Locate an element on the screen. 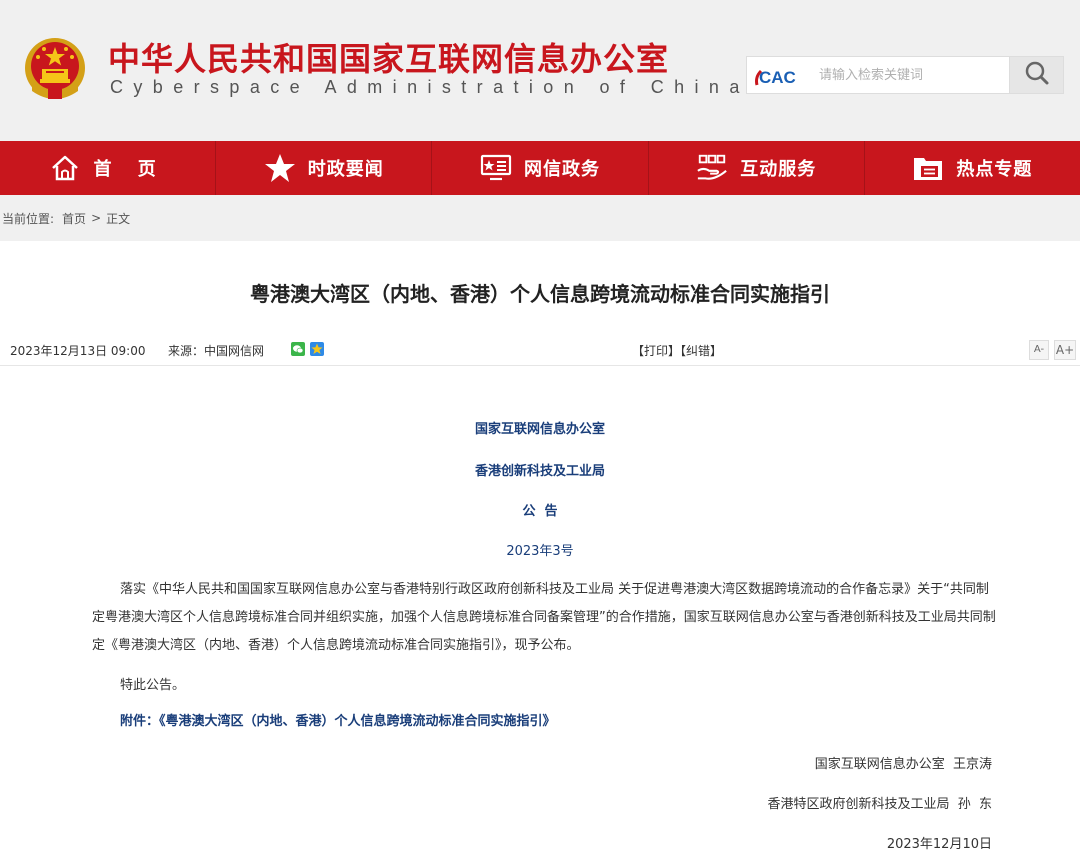 The image size is (1080, 853). topic-folder-icon is located at coordinates (928, 168).